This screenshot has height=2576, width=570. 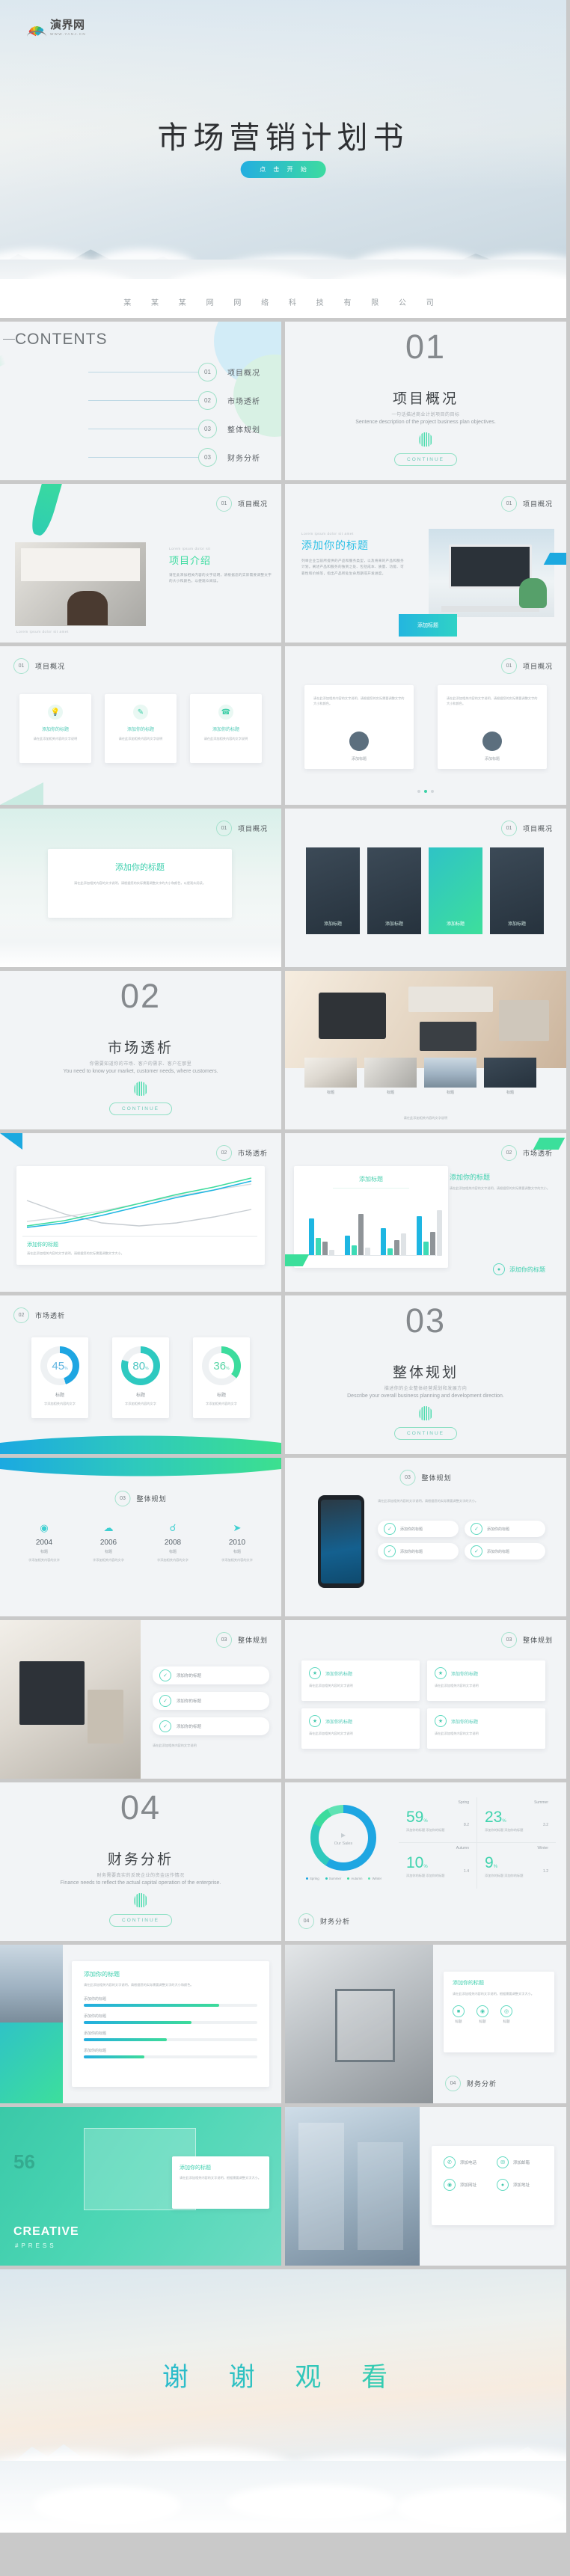 I want to click on contact-label: 添加电话, so click(x=468, y=2163).